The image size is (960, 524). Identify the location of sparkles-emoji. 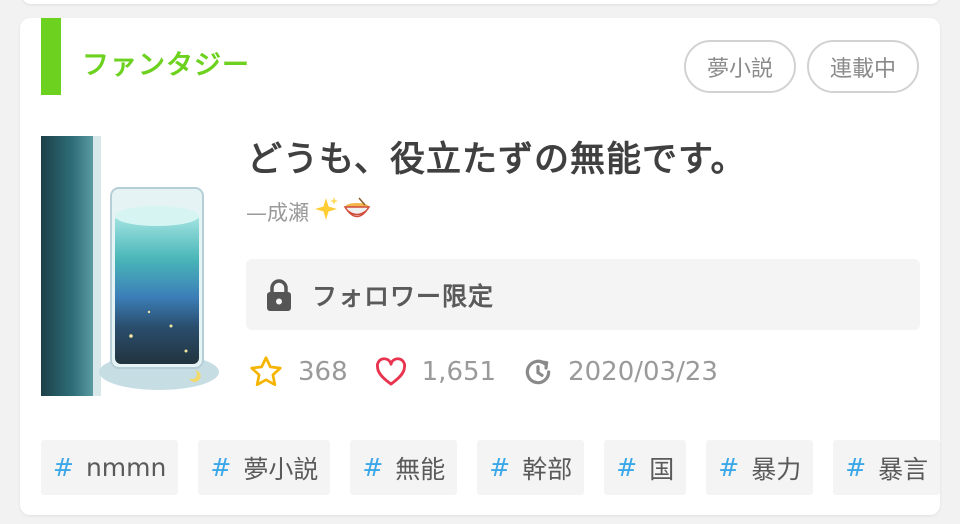
(326, 213).